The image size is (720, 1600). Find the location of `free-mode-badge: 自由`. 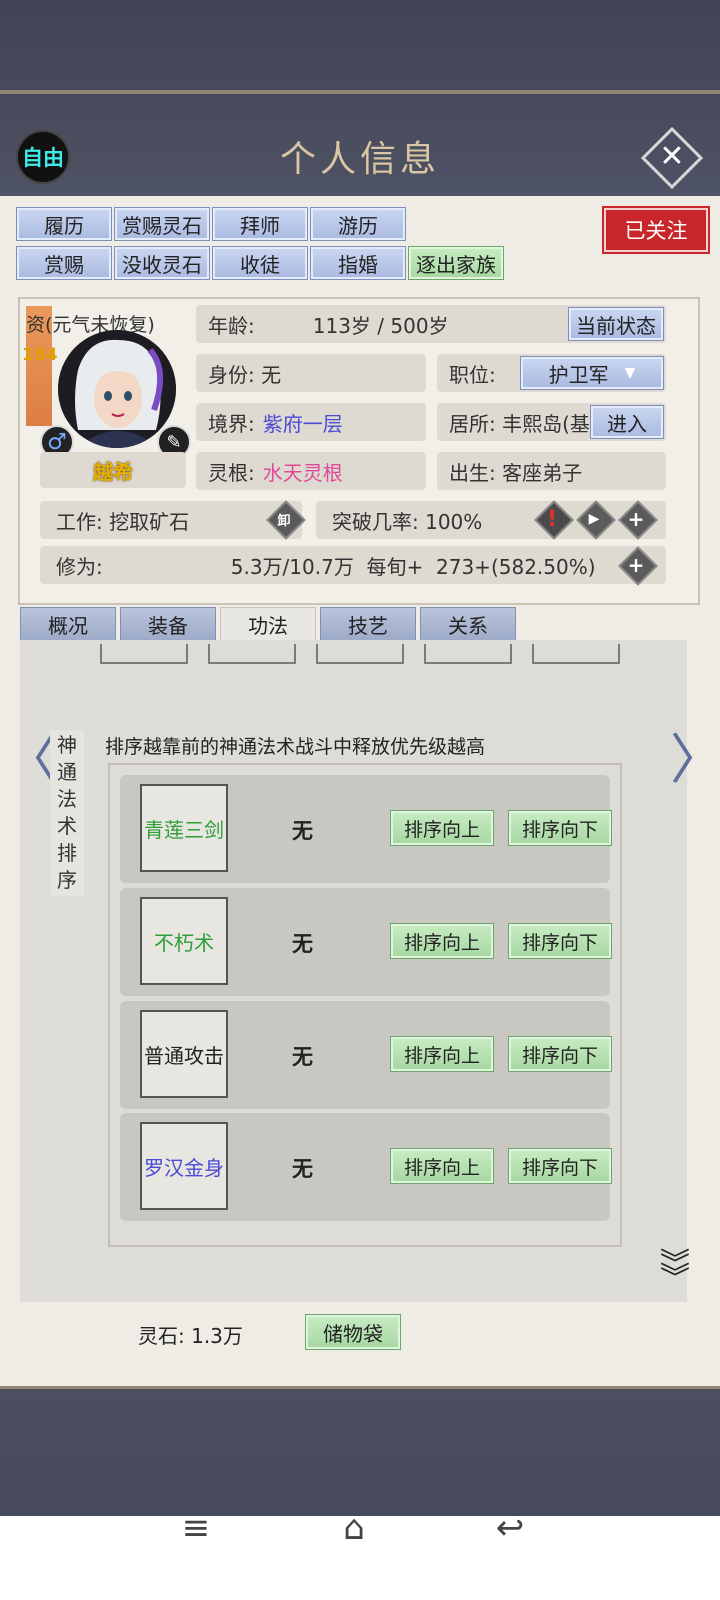

free-mode-badge: 自由 is located at coordinates (43, 157).